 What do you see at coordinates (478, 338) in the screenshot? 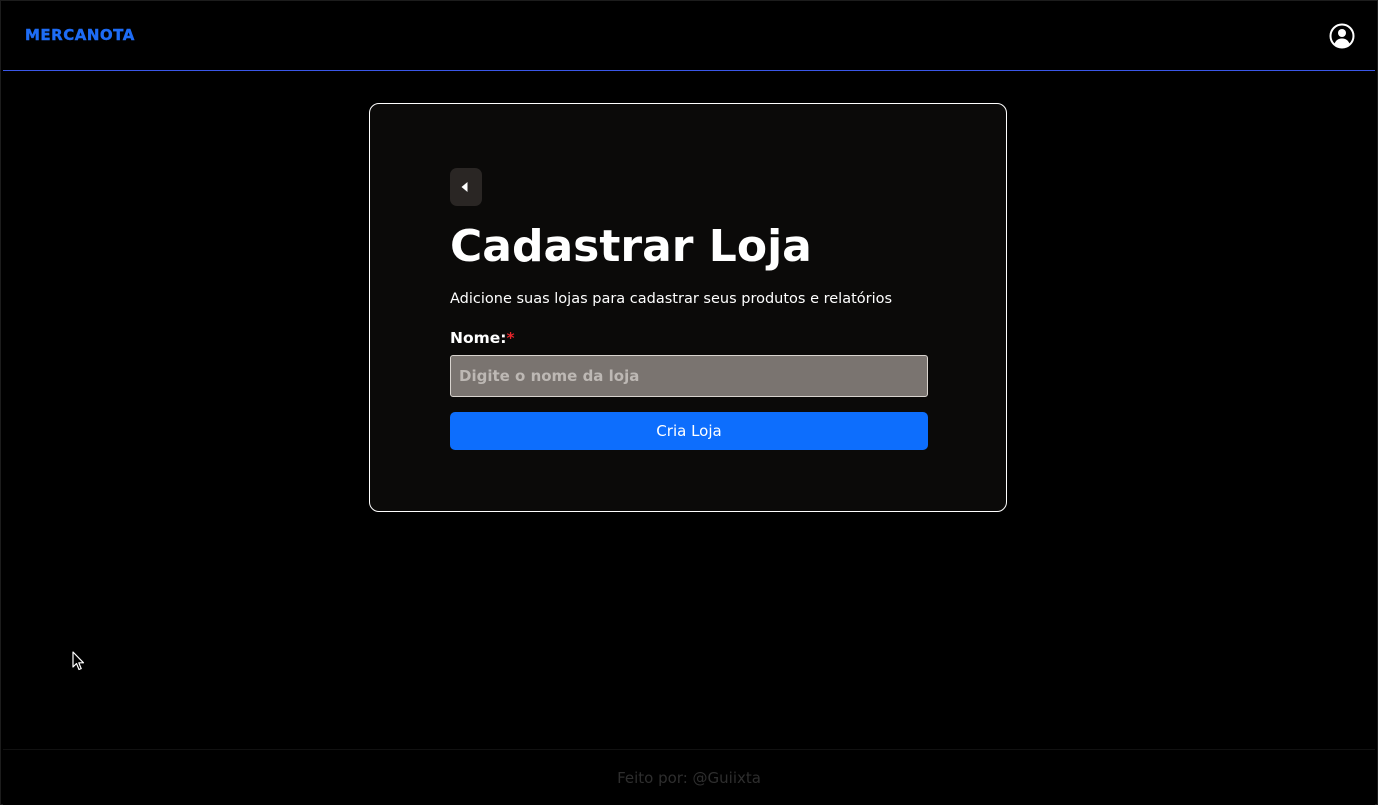
I see `name-label-text: Nome:` at bounding box center [478, 338].